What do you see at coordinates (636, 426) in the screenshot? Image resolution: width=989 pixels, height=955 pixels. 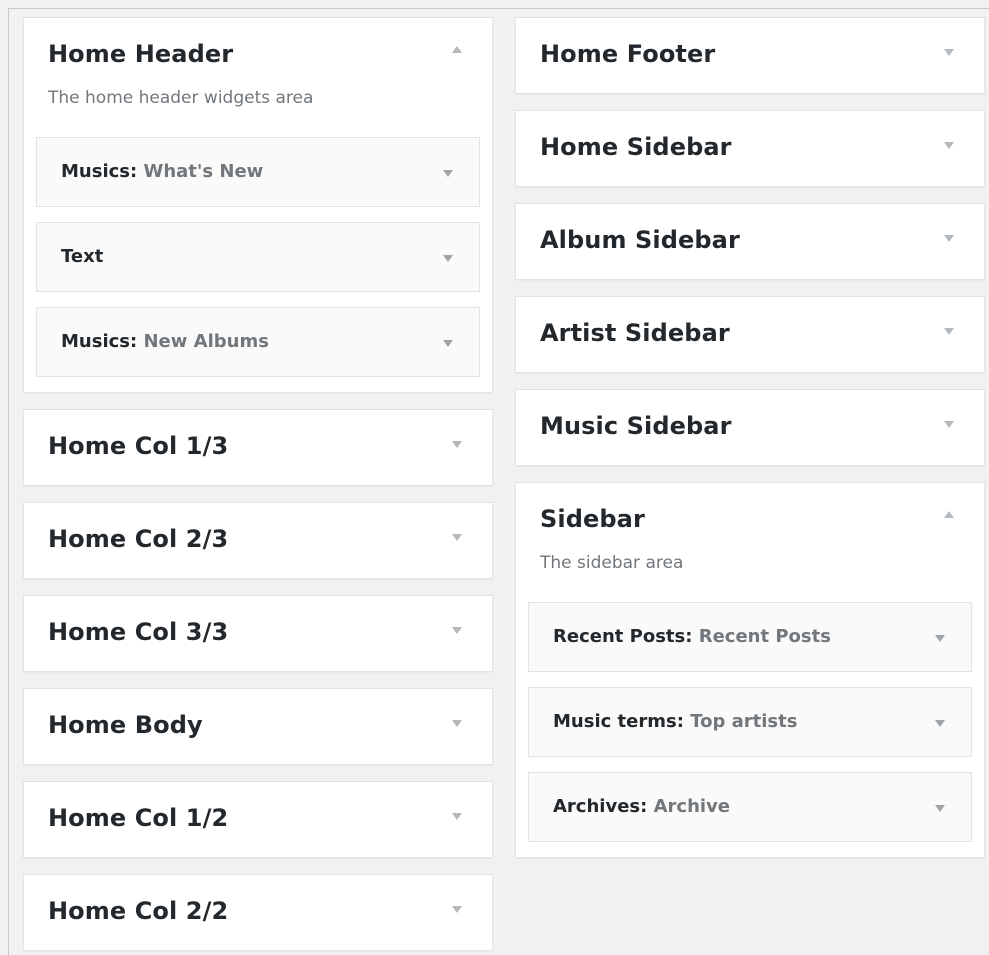 I see `widget-area-title: Music Sidebar` at bounding box center [636, 426].